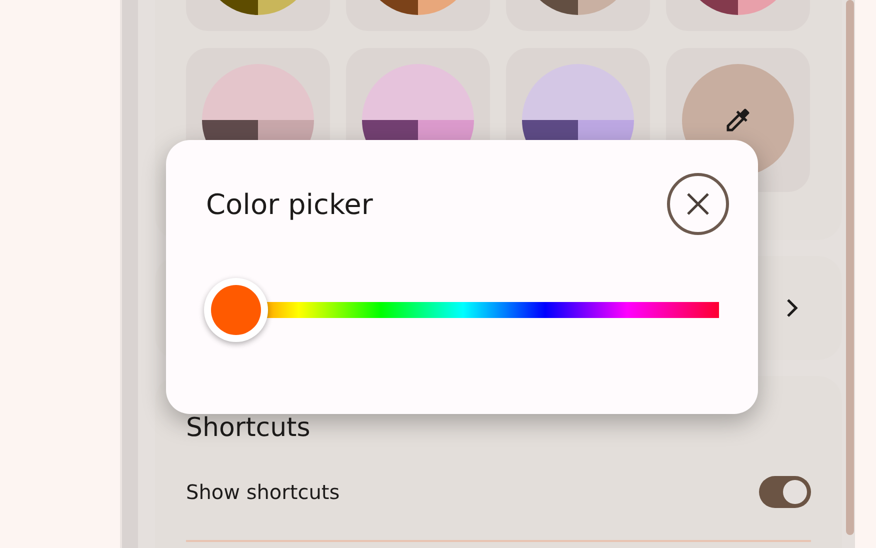 This screenshot has height=548, width=876. What do you see at coordinates (850, 267) in the screenshot?
I see `scrollbar` at bounding box center [850, 267].